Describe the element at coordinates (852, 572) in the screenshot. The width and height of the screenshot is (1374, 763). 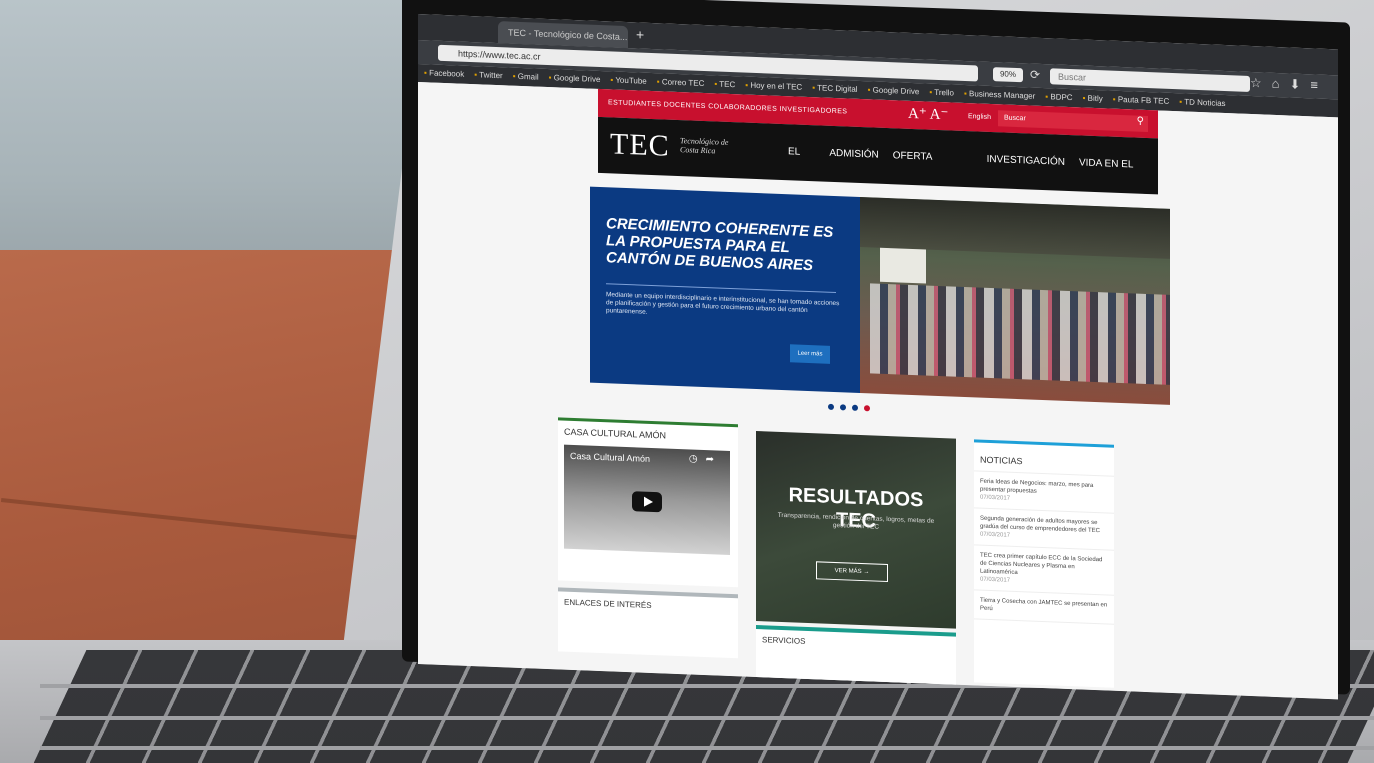
I see `ver-mas-button: VER MÁS →` at that location.